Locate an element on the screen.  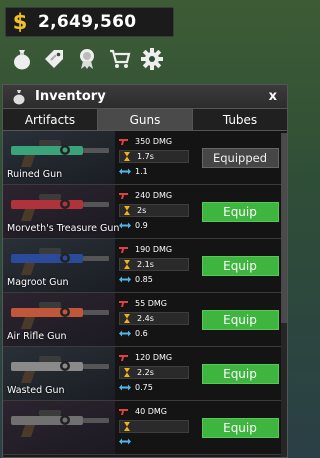
equipped-button: Equipped is located at coordinates (240, 157).